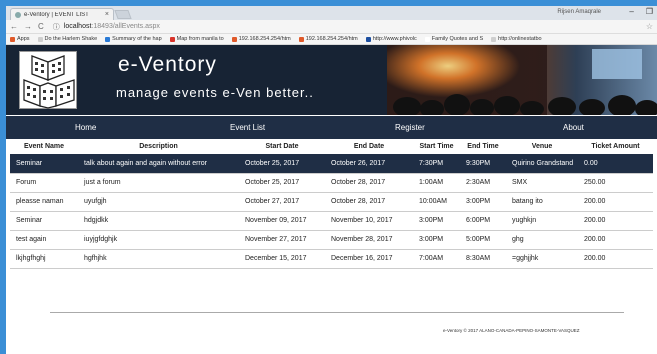 The width and height of the screenshot is (657, 354). I want to click on table-cell: pleasse naman, so click(44, 202).